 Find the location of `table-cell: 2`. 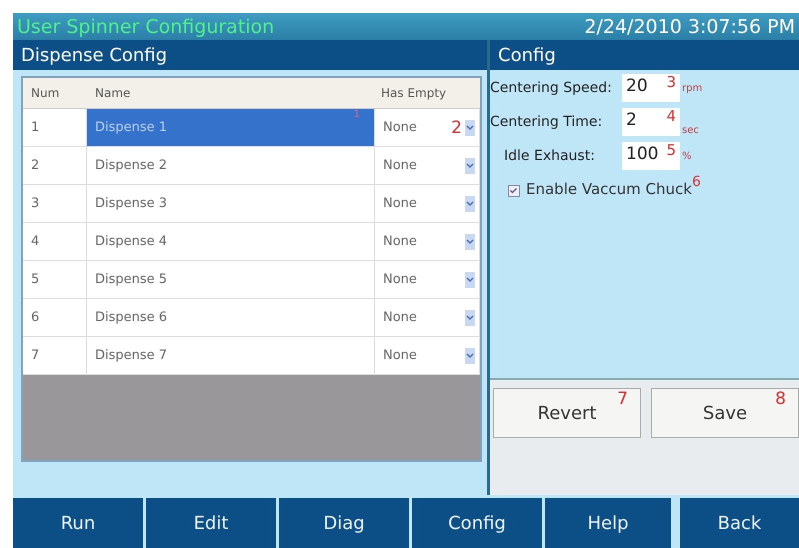

table-cell: 2 is located at coordinates (55, 166).